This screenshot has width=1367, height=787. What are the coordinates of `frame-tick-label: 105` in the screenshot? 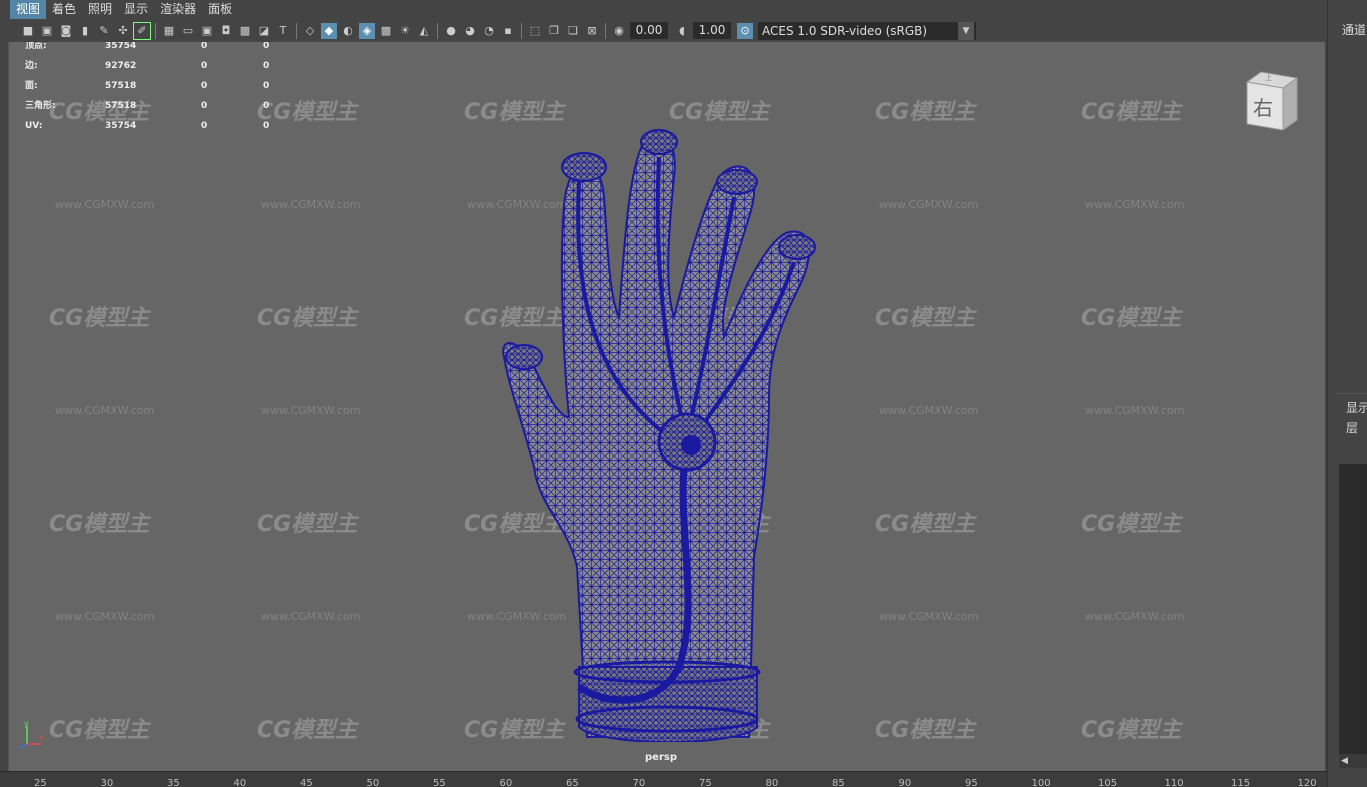 It's located at (1108, 782).